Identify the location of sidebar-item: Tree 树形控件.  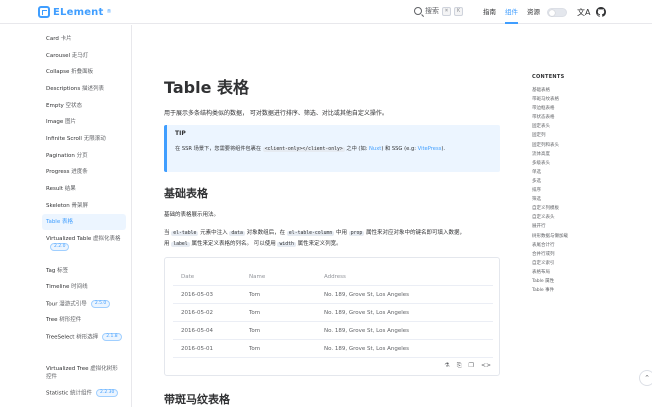
(84, 320).